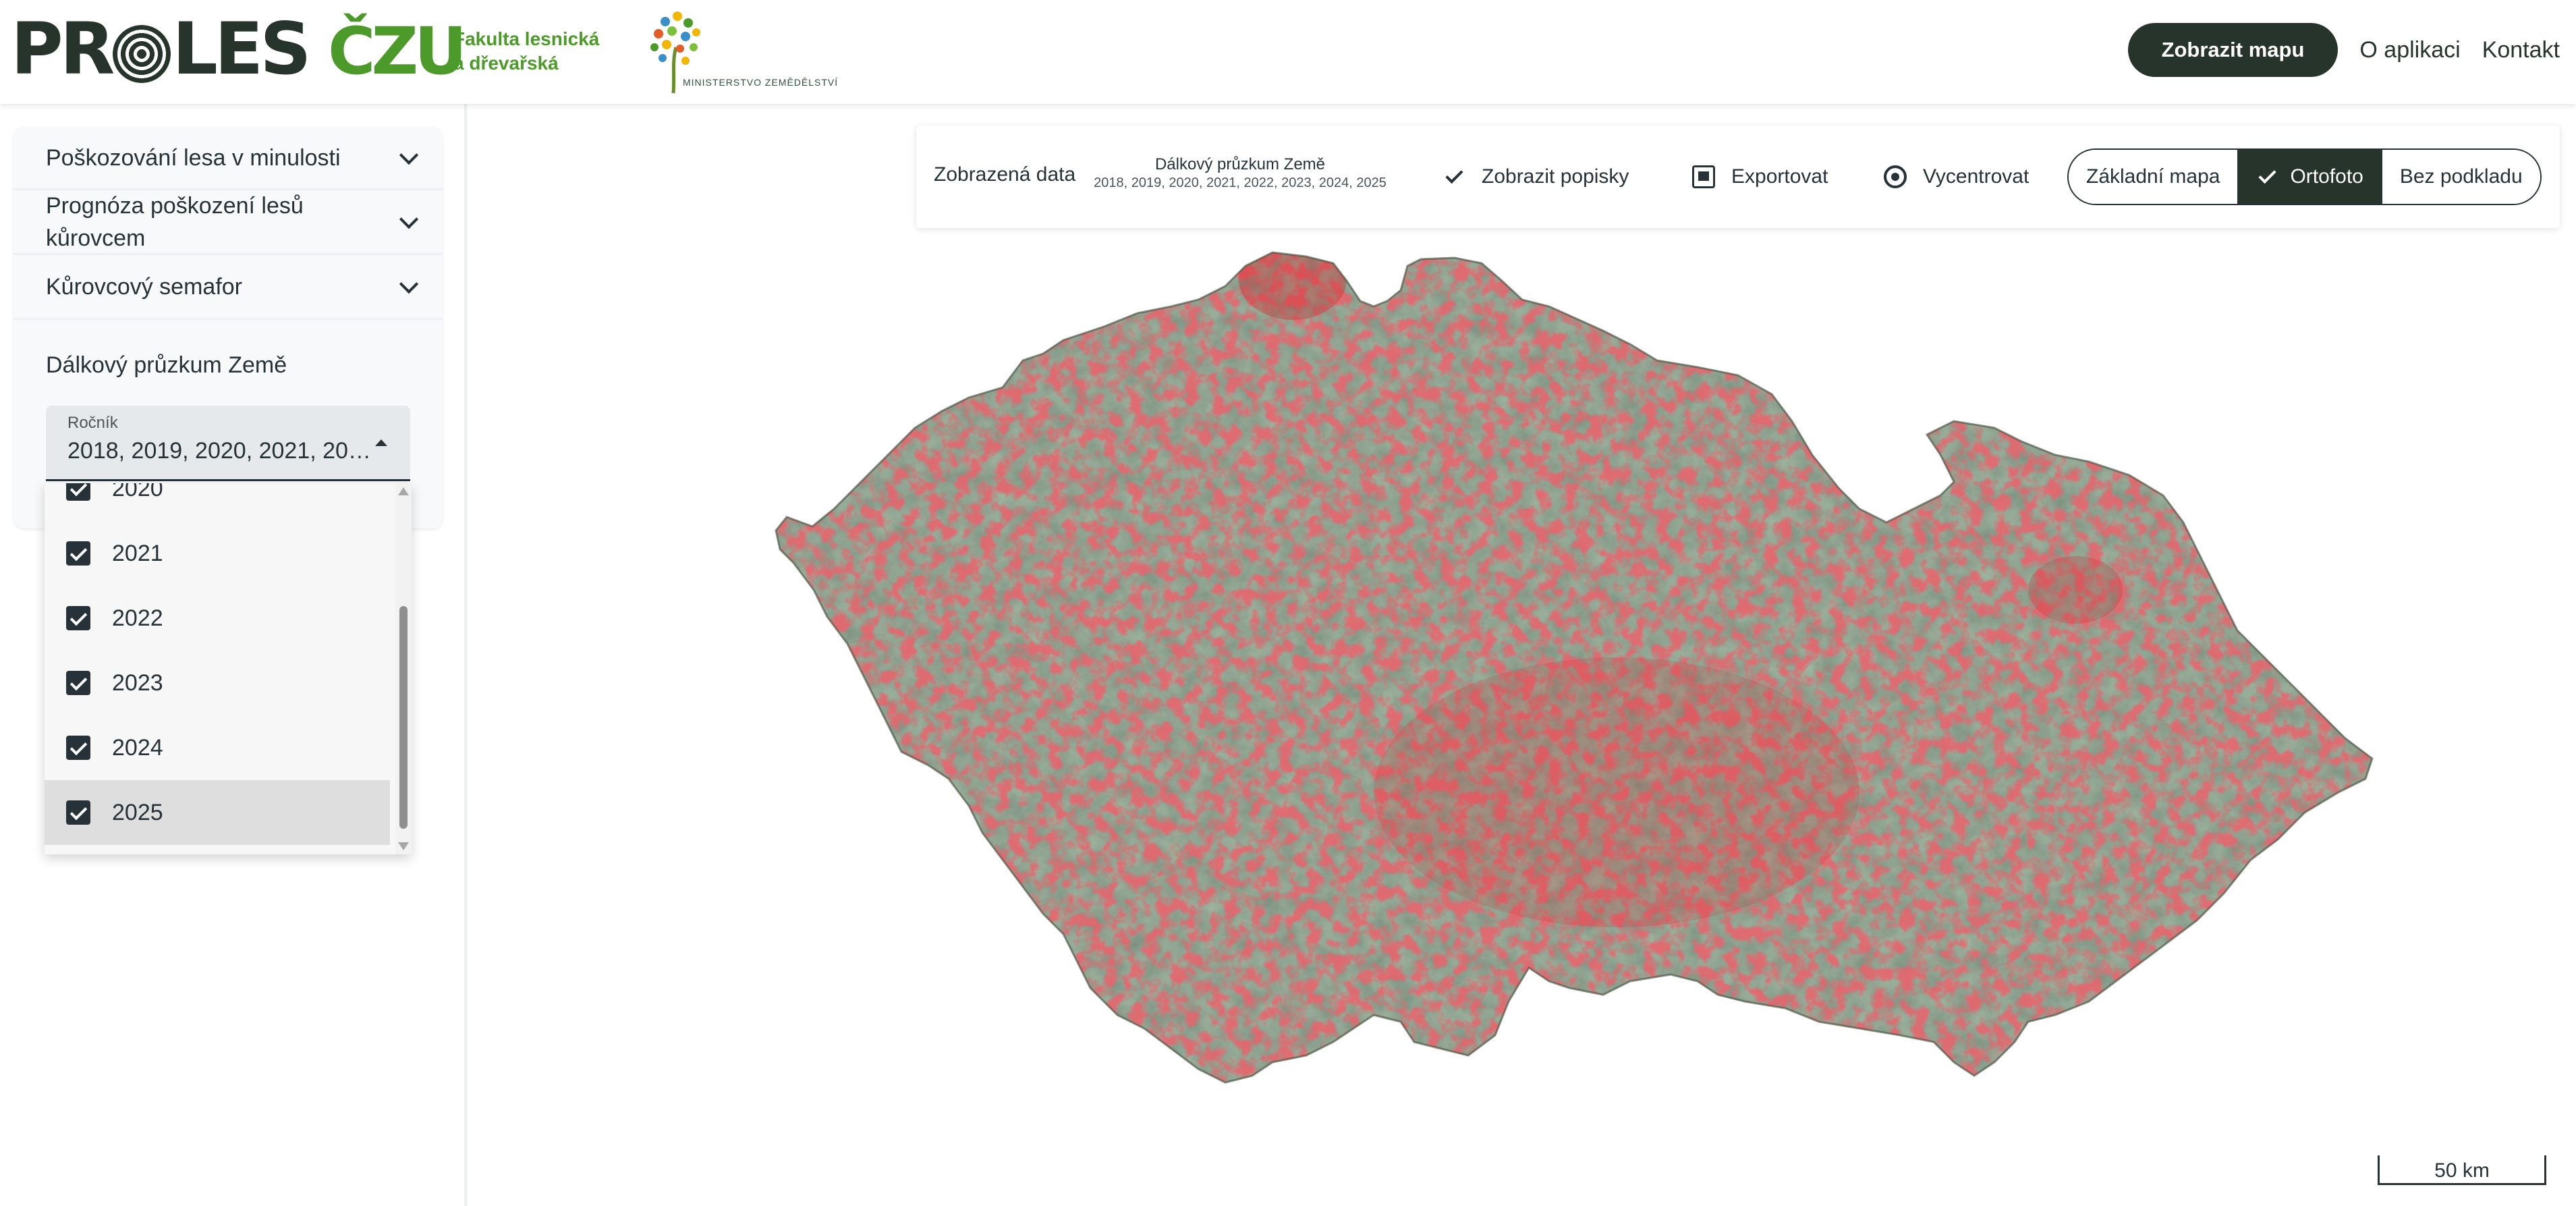 The image size is (2576, 1206). I want to click on about-link: O aplikaci, so click(2409, 50).